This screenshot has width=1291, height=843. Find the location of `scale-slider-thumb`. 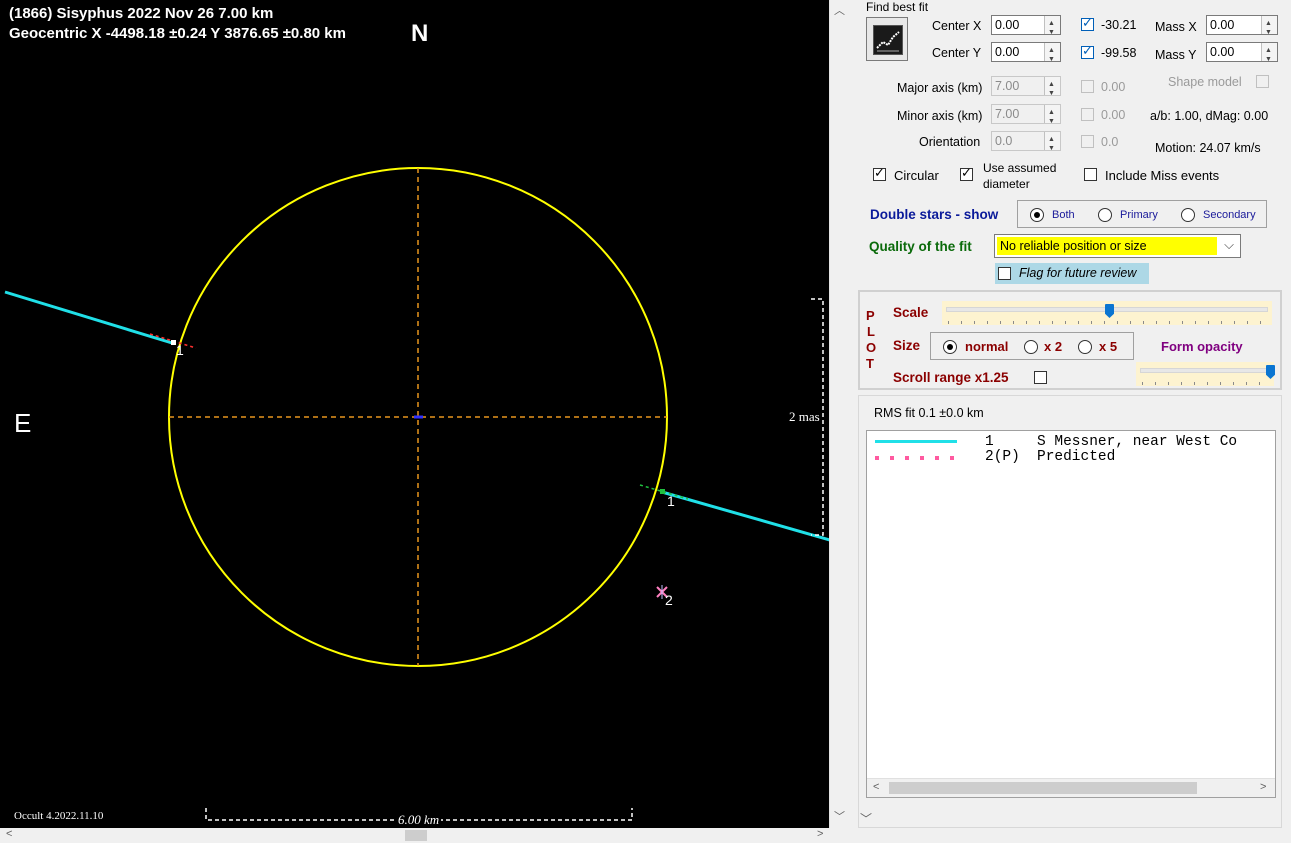

scale-slider-thumb is located at coordinates (1109, 311).